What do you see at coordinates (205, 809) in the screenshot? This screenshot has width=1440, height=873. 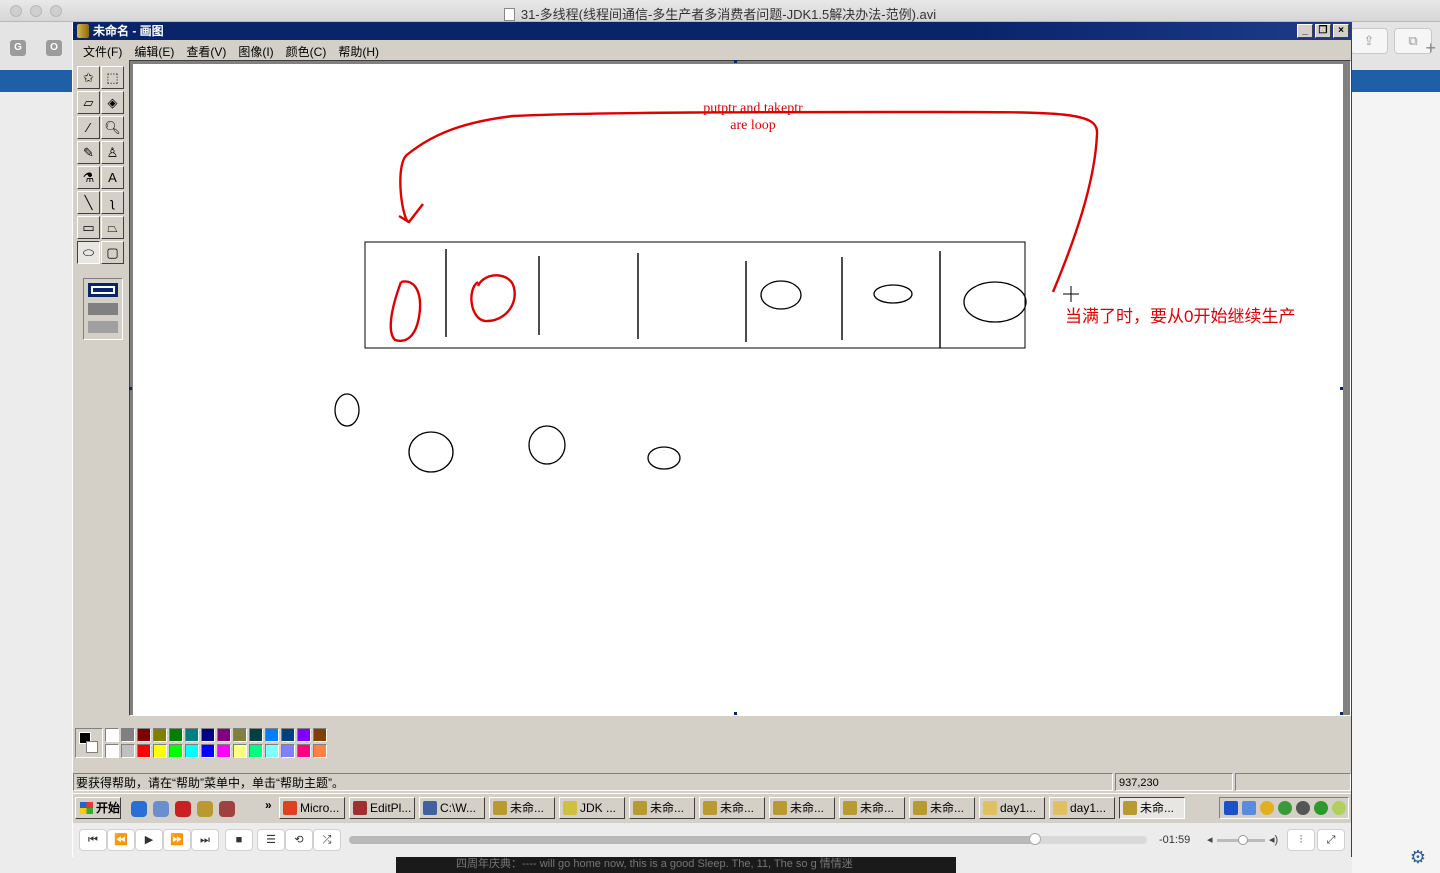 I see `quicklaunch-paint-icon` at bounding box center [205, 809].